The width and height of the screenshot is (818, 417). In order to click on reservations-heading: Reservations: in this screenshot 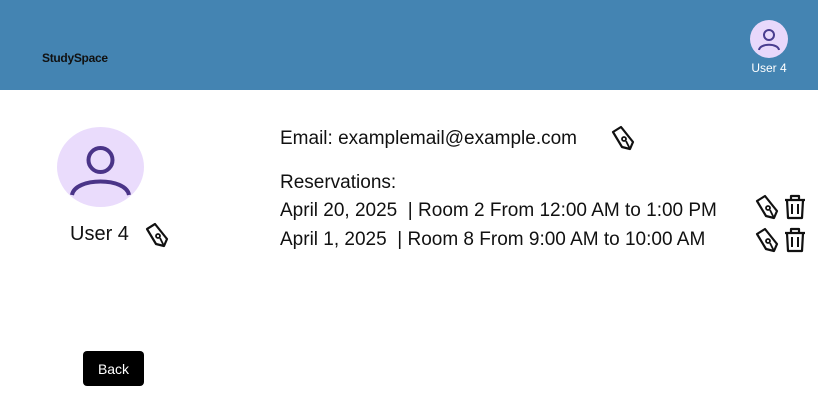, I will do `click(338, 182)`.